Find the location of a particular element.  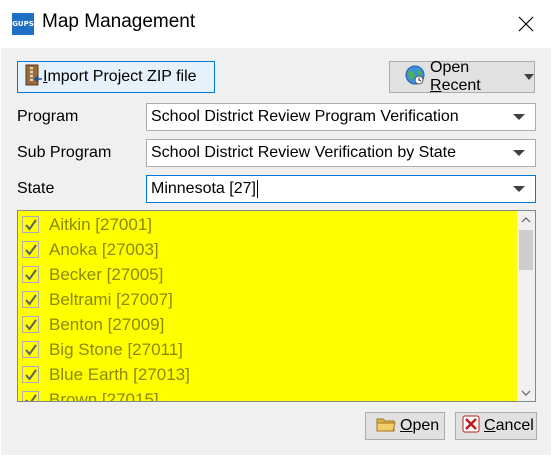

app-icon: GUPS is located at coordinates (23, 24).